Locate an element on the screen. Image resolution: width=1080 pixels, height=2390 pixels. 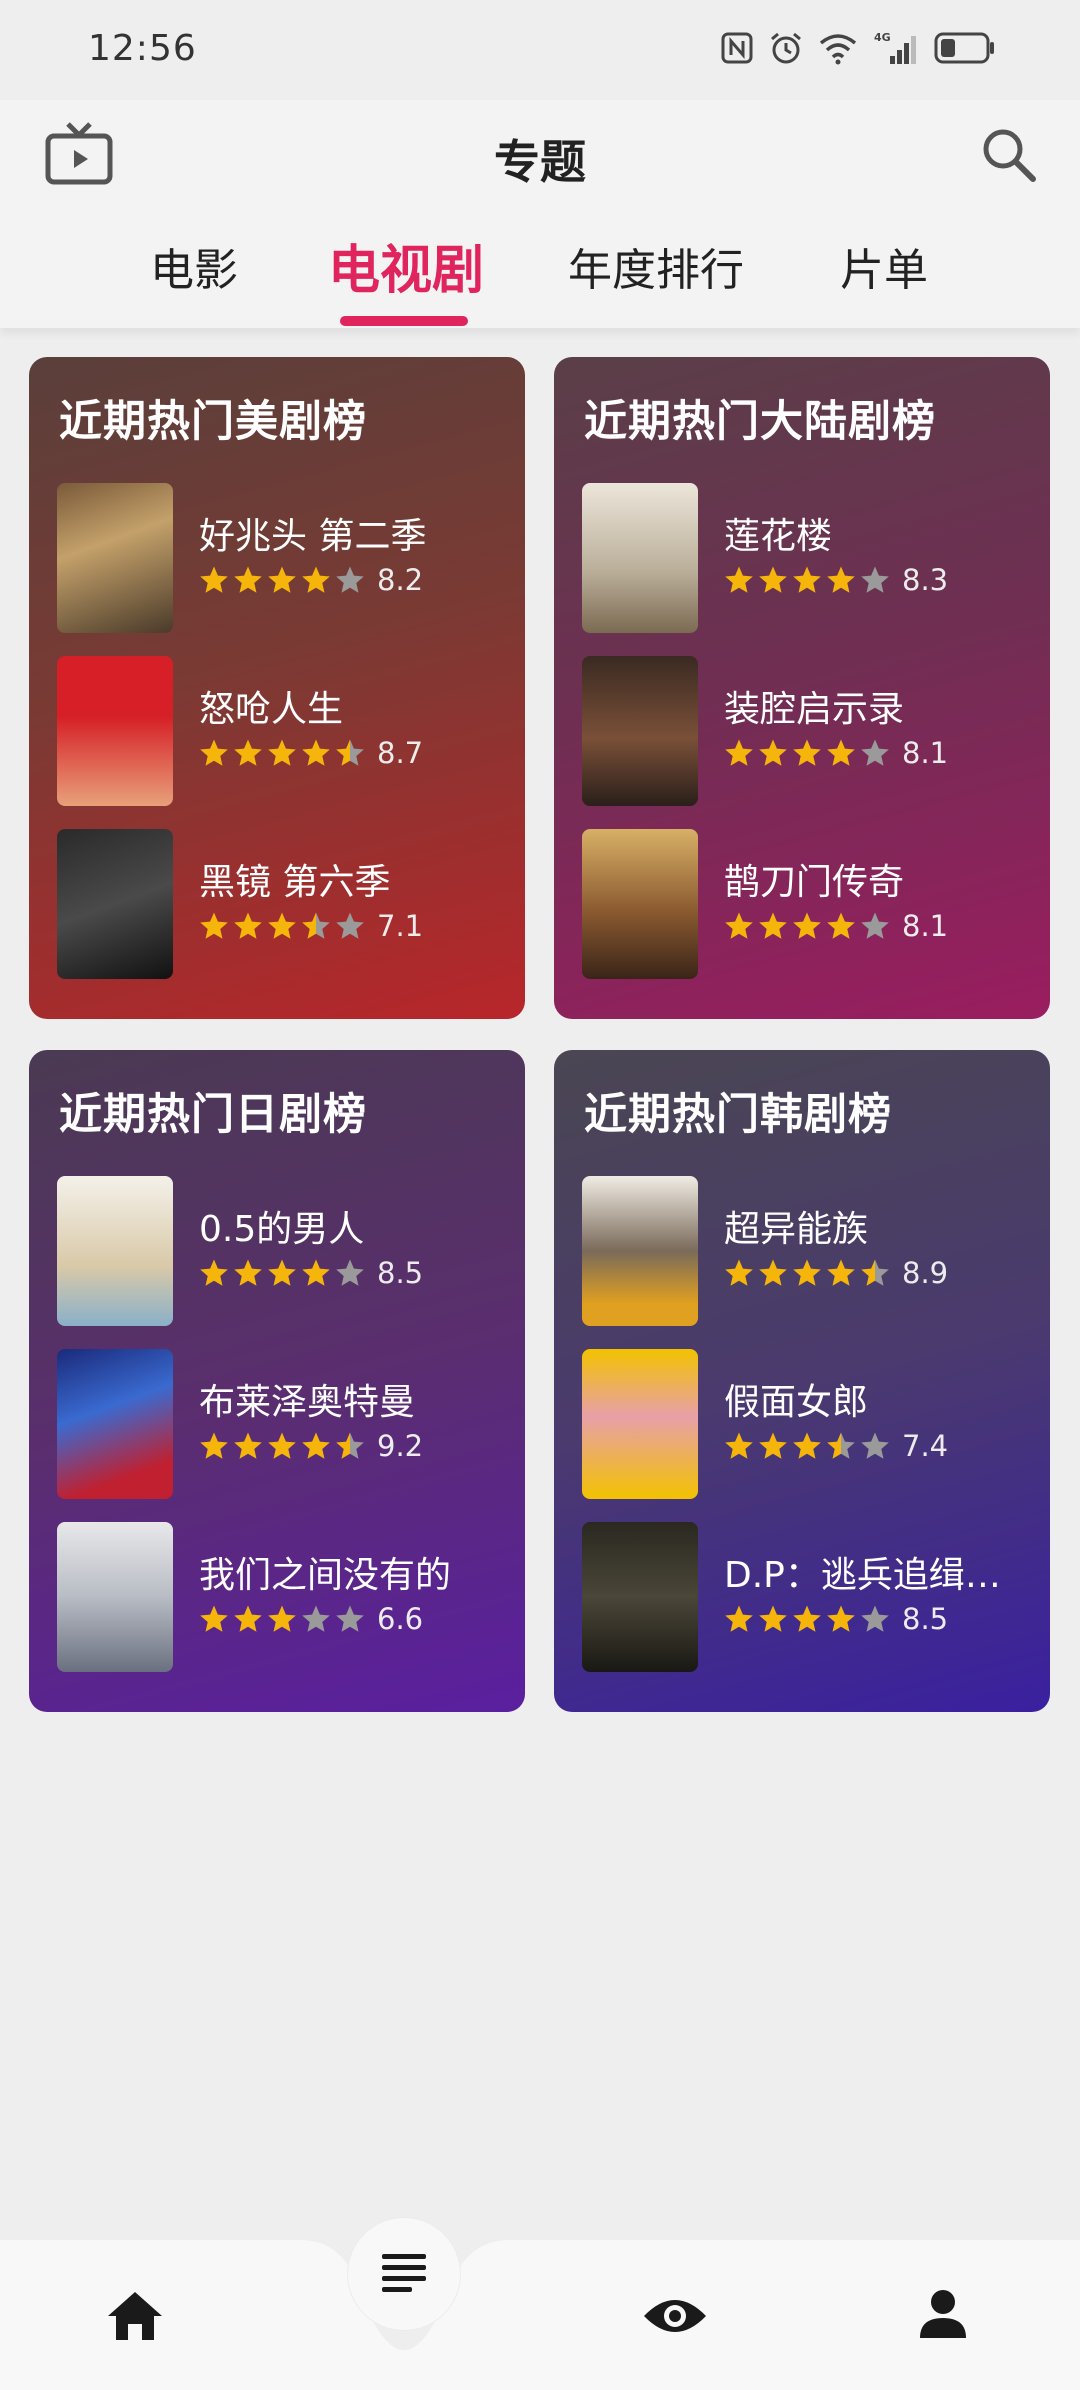
item-title: 黑镜 第六季 is located at coordinates (295, 882).